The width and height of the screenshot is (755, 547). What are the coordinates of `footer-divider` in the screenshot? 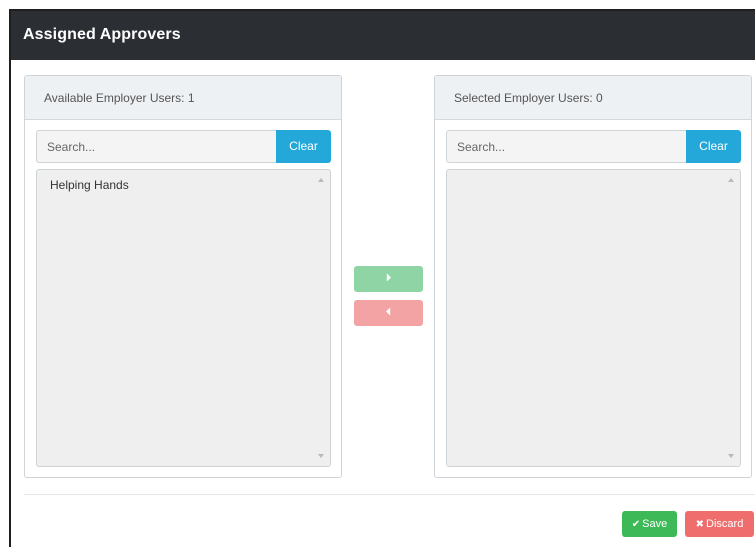 It's located at (389, 494).